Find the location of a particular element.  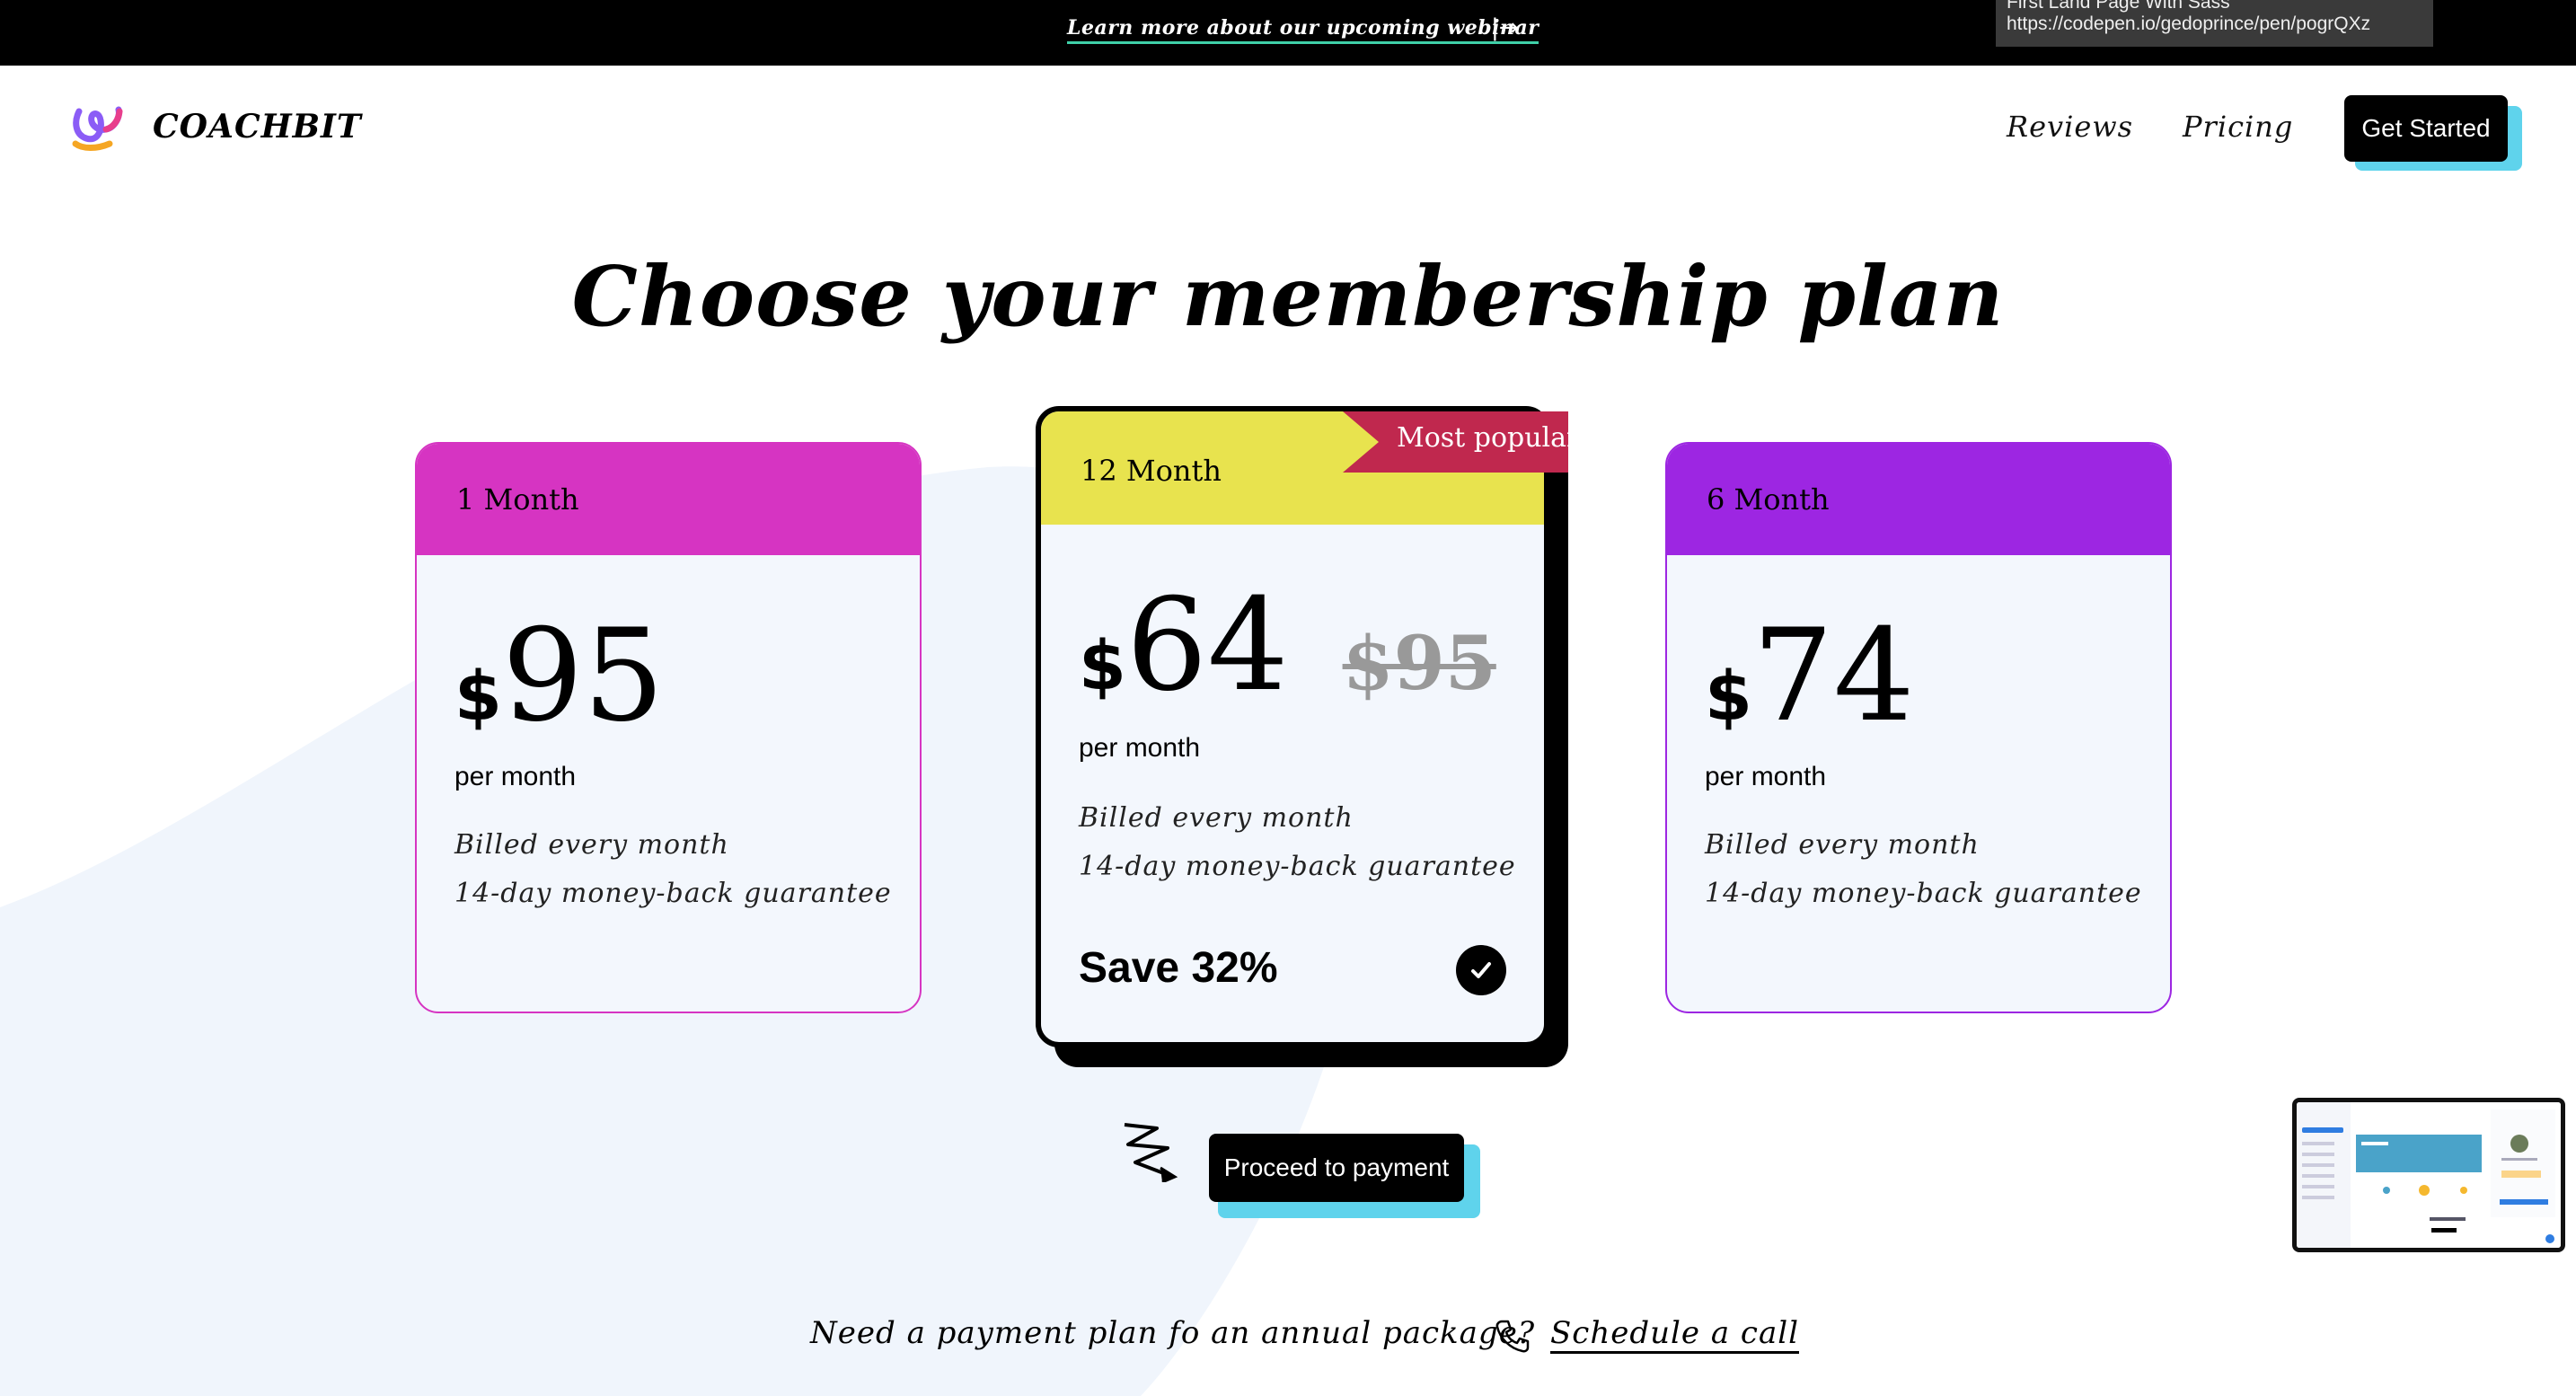

get-started-button: Get Started is located at coordinates (2426, 129).